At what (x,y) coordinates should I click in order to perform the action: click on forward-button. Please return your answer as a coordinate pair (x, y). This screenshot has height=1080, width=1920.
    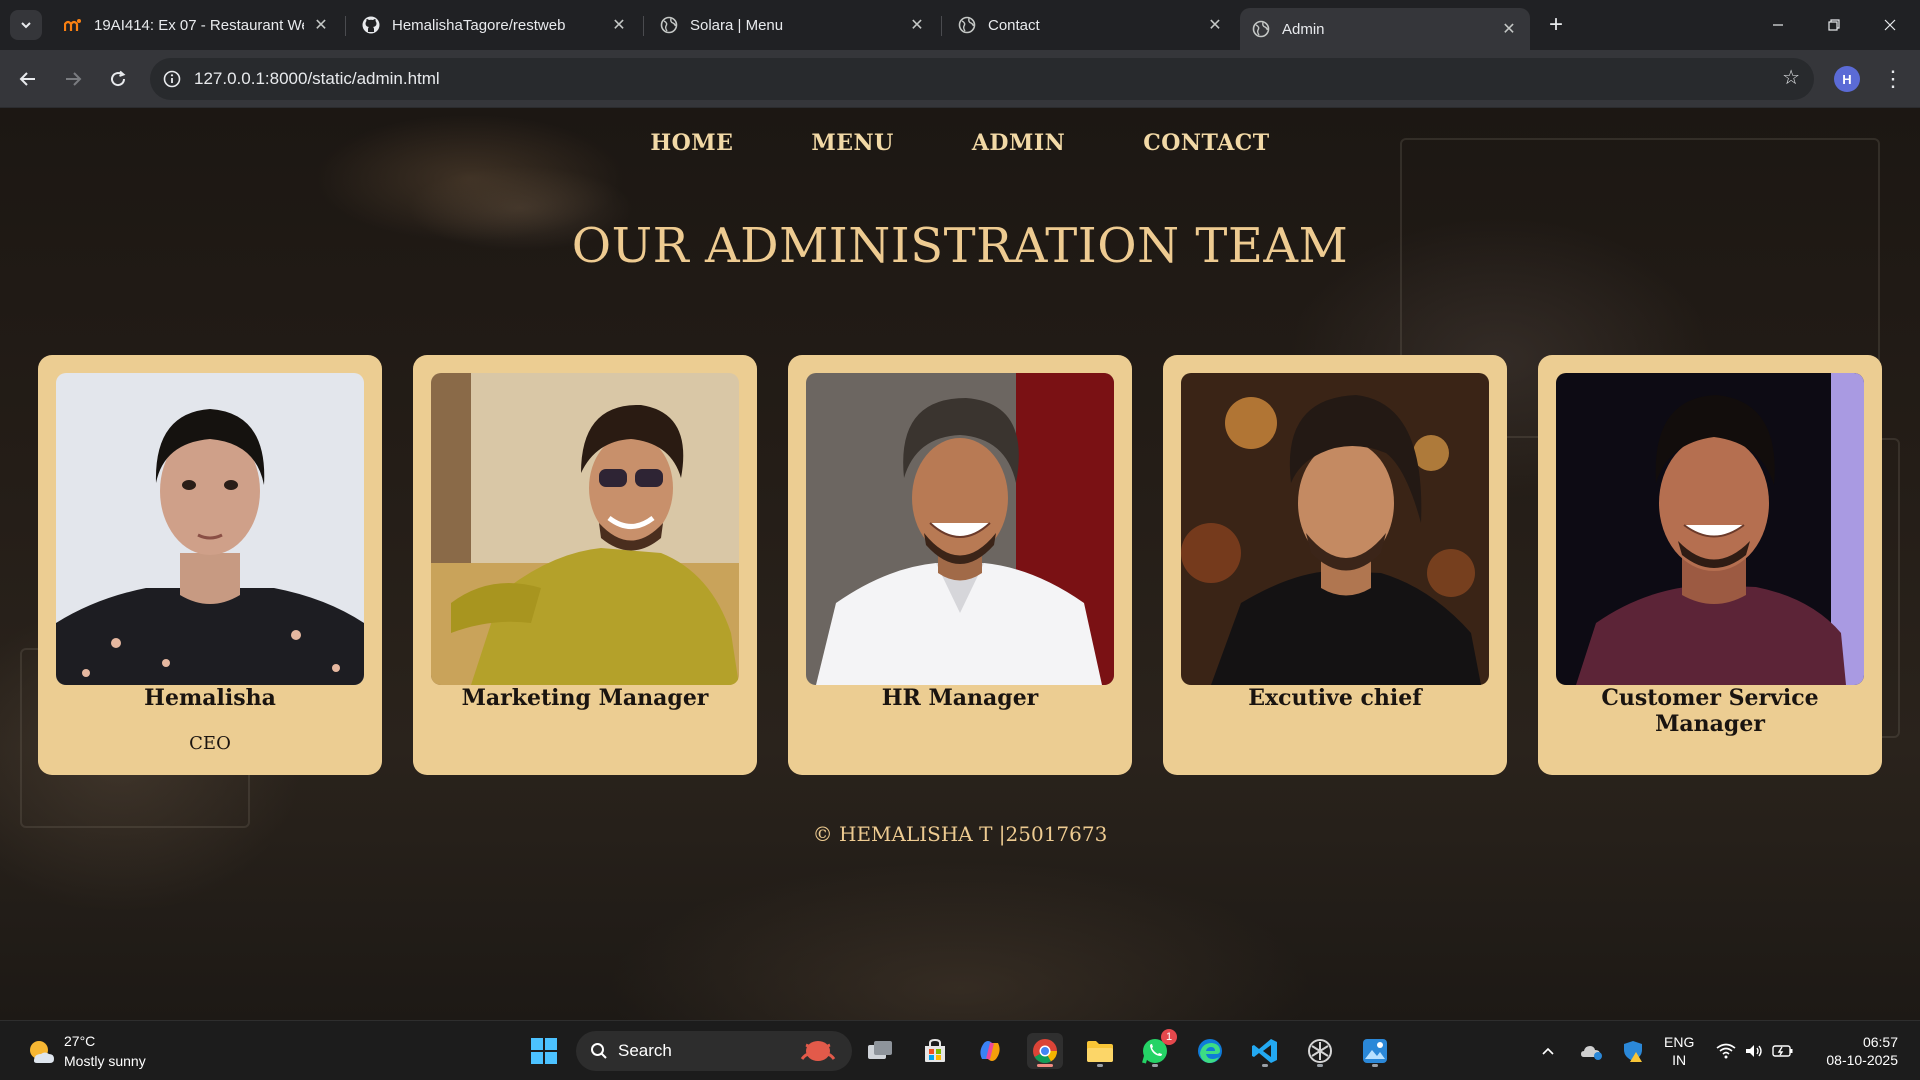
    Looking at the image, I should click on (73, 79).